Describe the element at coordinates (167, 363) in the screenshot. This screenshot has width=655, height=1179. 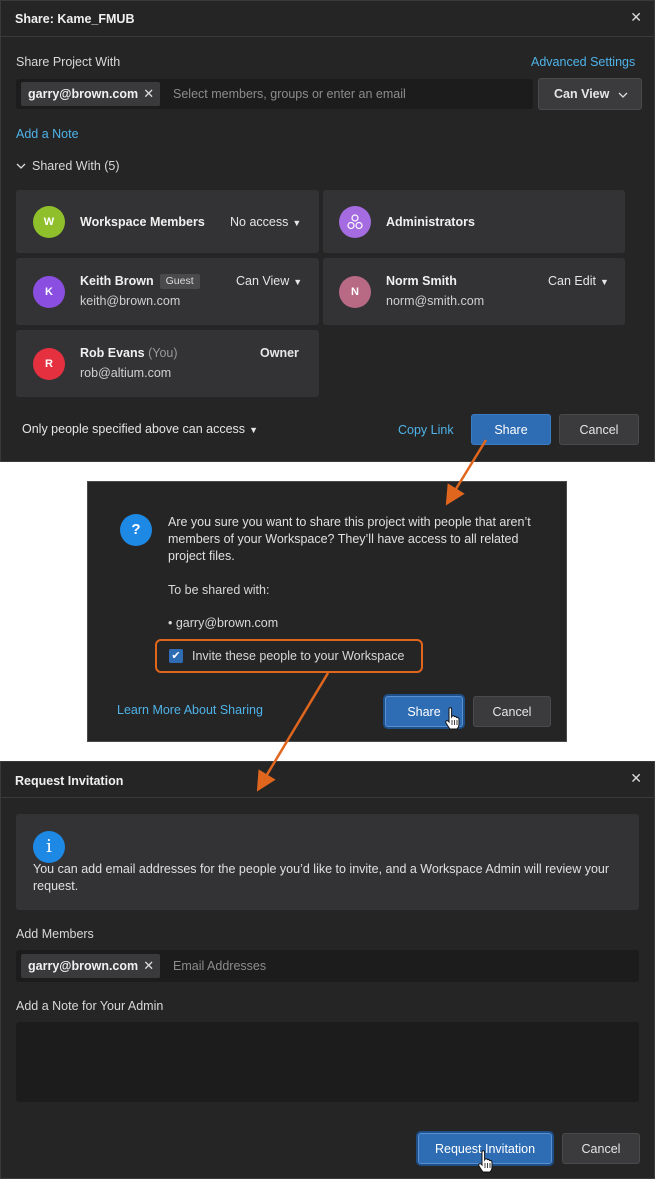
I see `member-card-rob: R Rob Evans (You) rob@altium.com Owner` at that location.